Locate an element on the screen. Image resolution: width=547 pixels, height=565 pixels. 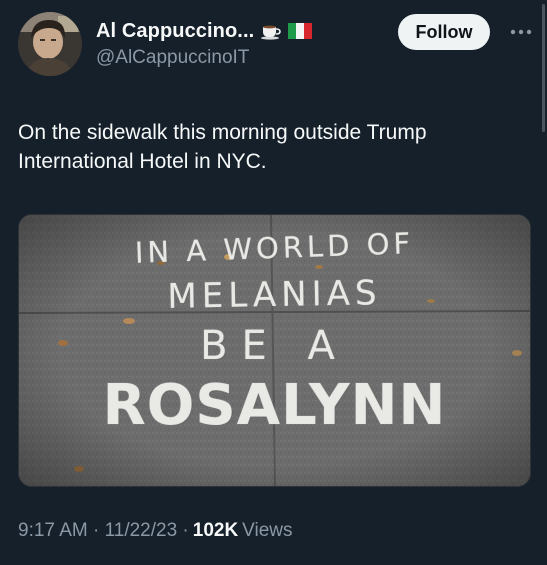
chalk-line: BE A is located at coordinates (274, 346).